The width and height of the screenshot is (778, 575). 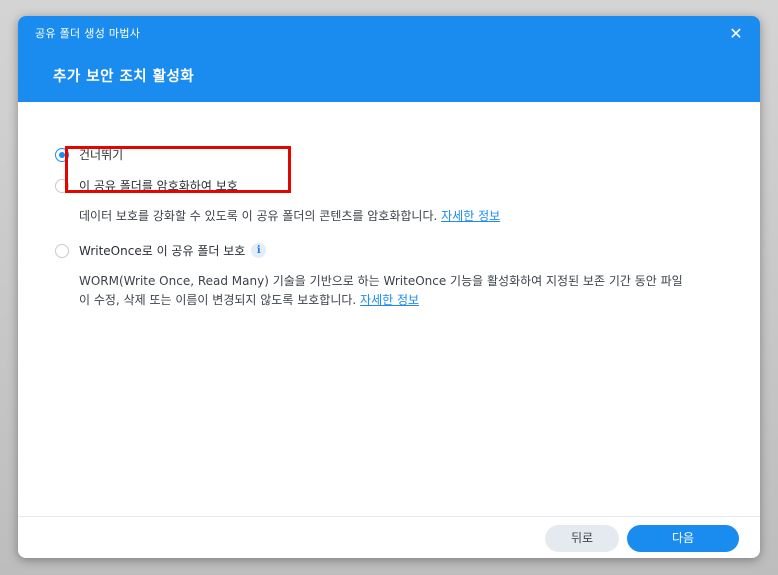 I want to click on writeonce-learn-more-link: 자세한 정보, so click(x=389, y=300).